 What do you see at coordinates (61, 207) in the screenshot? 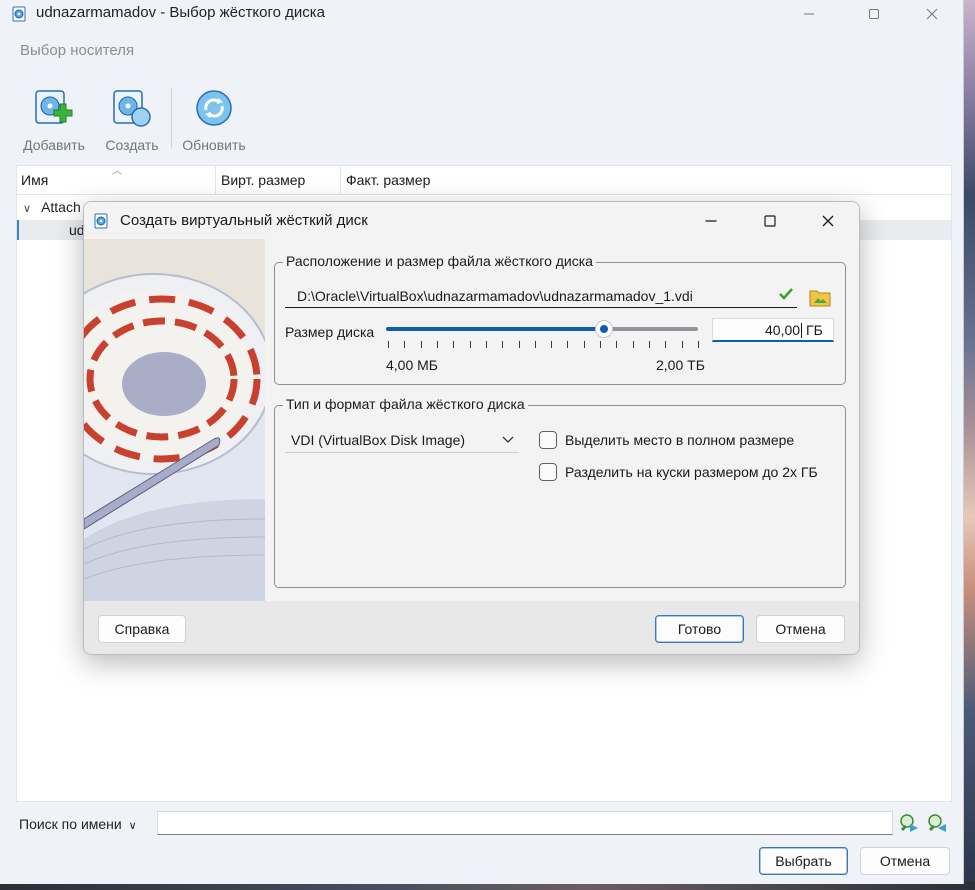
I see `tree-group-label: Attach` at bounding box center [61, 207].